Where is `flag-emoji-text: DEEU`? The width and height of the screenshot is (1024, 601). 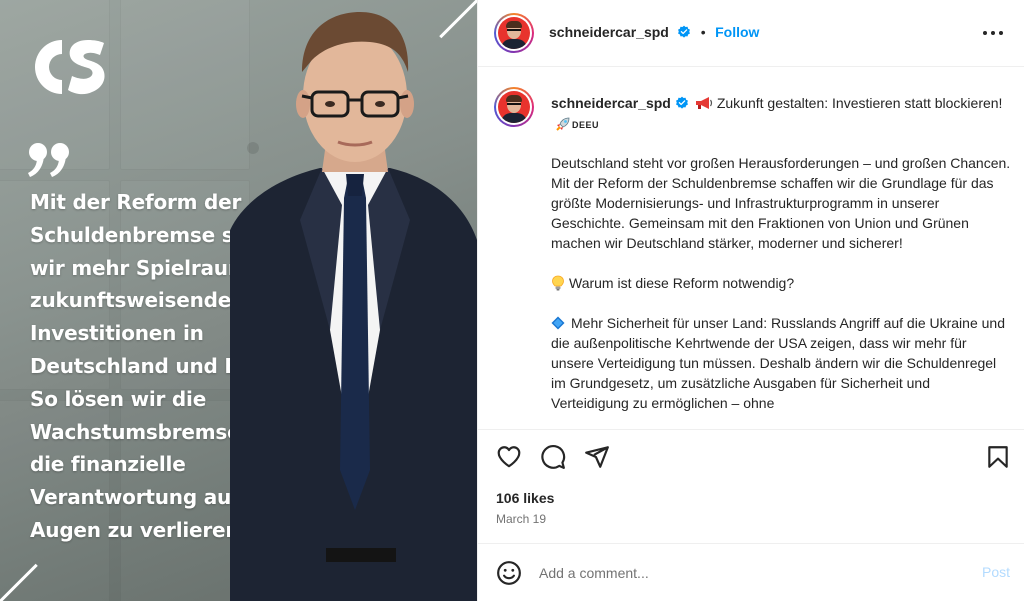 flag-emoji-text: DEEU is located at coordinates (586, 125).